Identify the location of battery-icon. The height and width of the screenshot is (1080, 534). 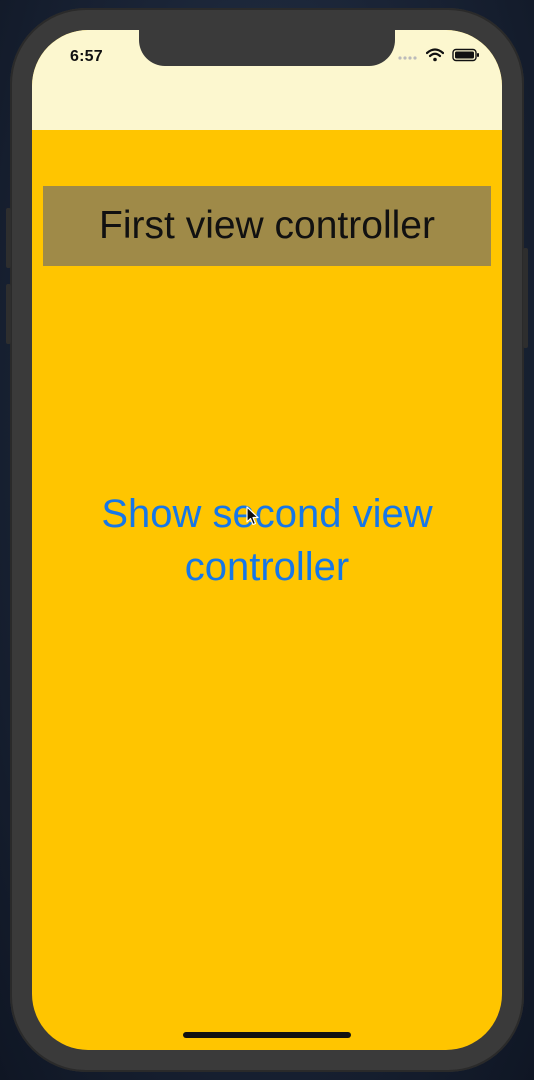
(466, 57).